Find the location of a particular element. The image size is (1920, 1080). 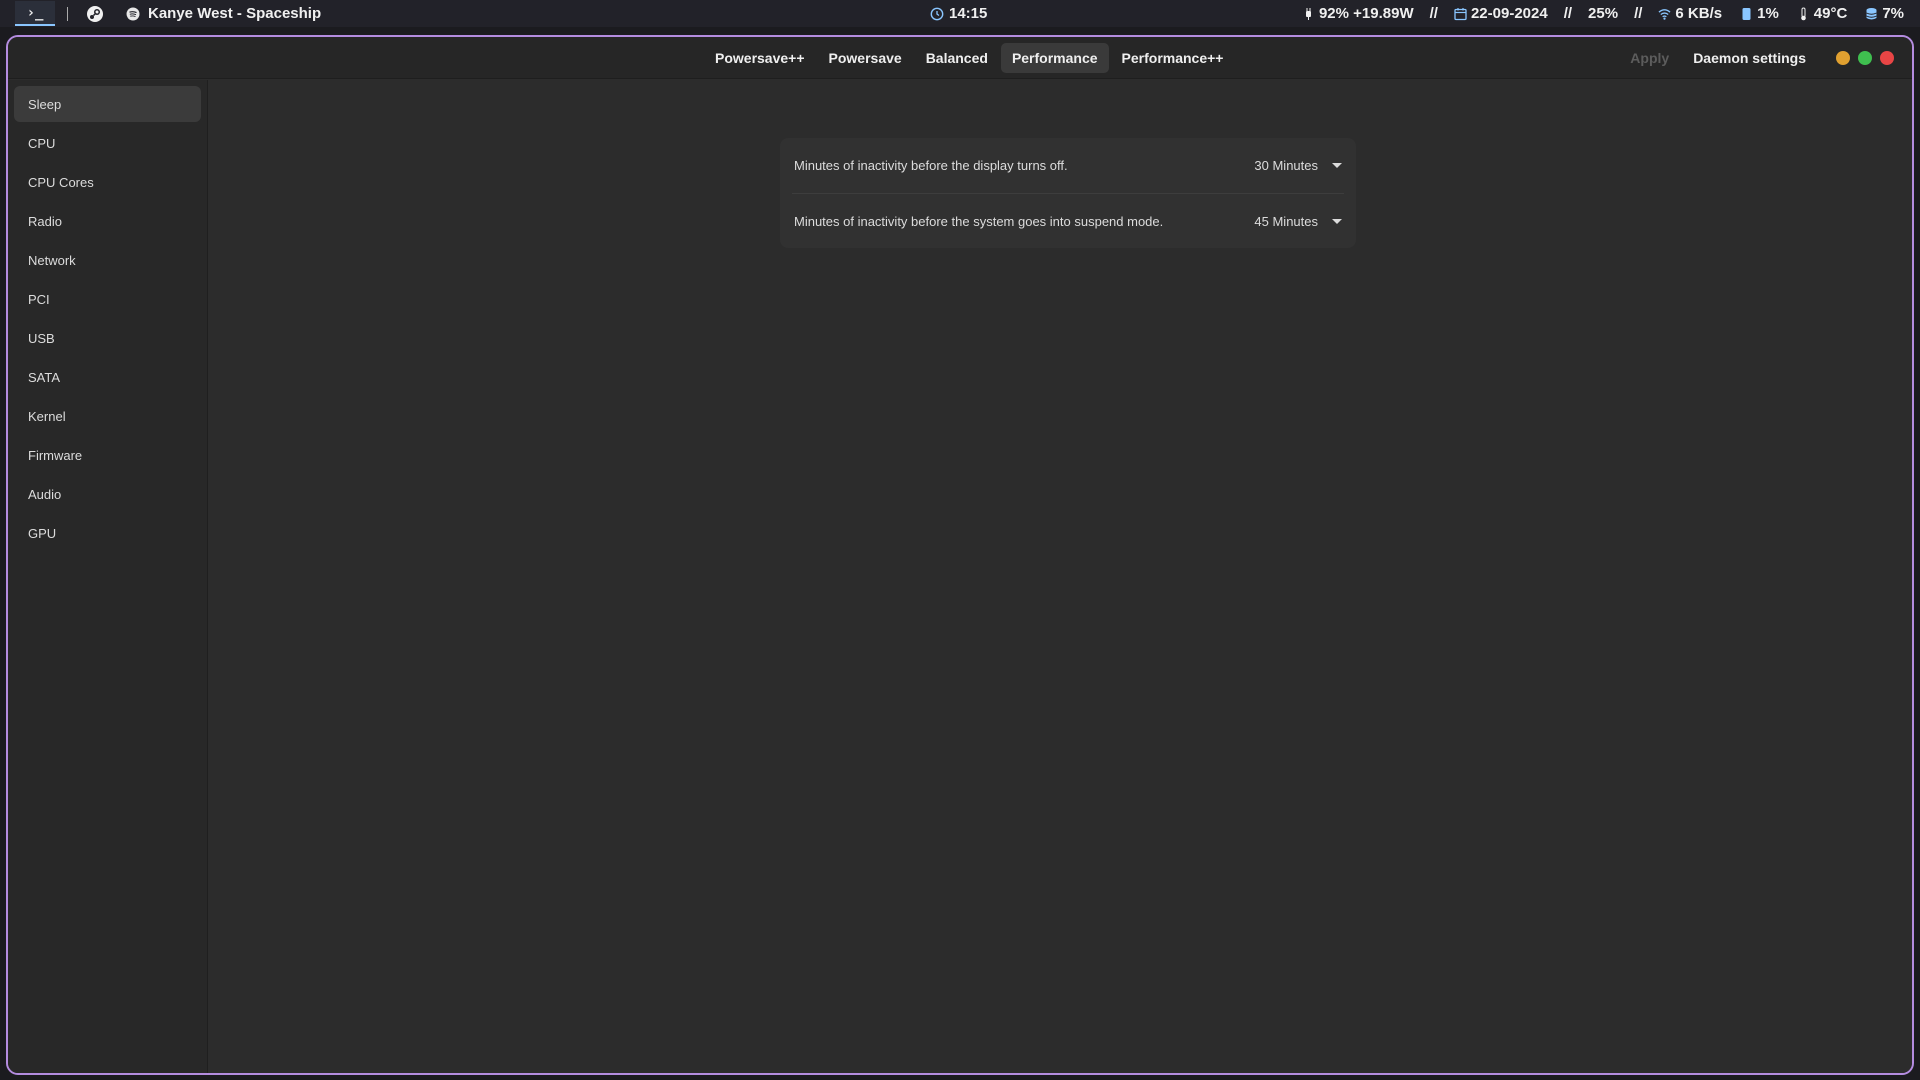

sidebar-item-network: Network is located at coordinates (107, 260).